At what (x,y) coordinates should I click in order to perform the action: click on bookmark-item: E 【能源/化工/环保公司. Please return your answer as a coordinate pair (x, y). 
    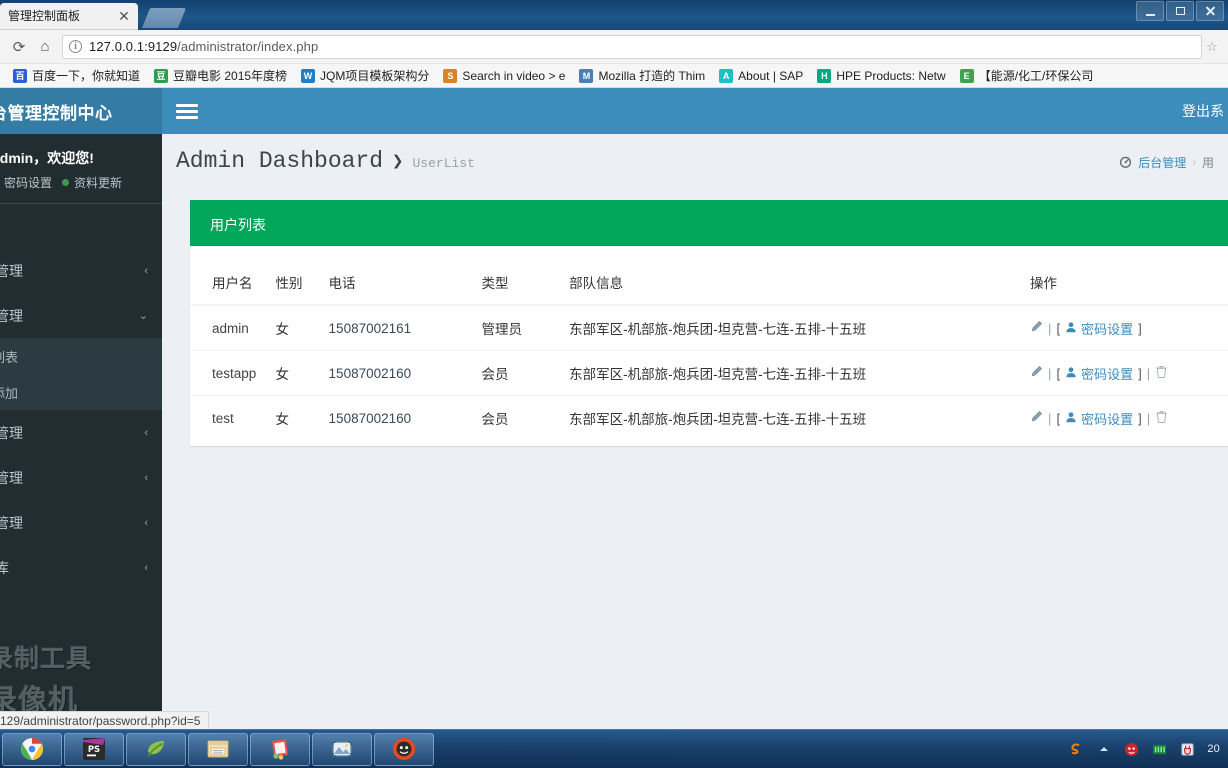
    Looking at the image, I should click on (1027, 75).